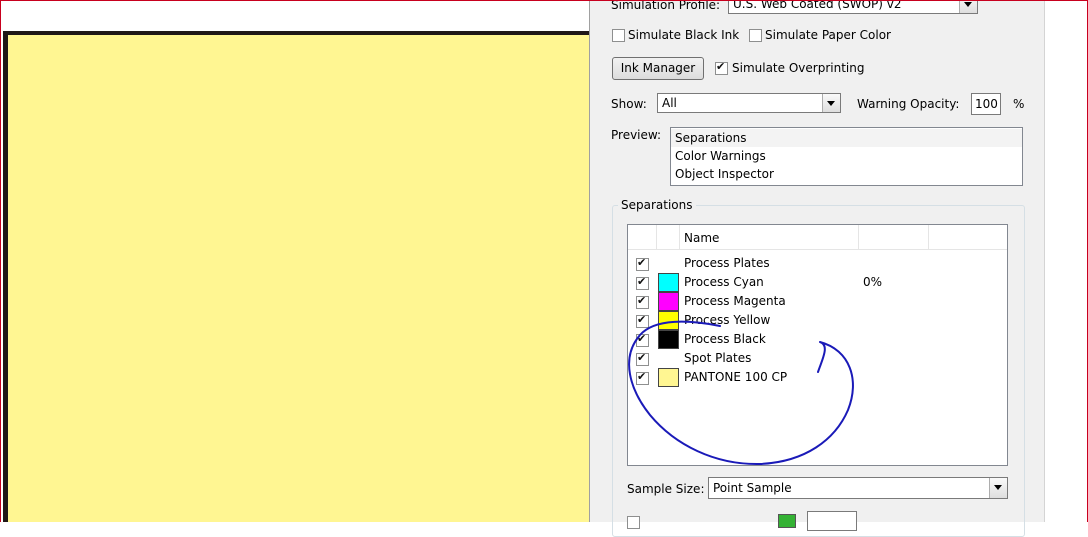 The height and width of the screenshot is (537, 1088). I want to click on separation-row: Spot Plates, so click(817, 358).